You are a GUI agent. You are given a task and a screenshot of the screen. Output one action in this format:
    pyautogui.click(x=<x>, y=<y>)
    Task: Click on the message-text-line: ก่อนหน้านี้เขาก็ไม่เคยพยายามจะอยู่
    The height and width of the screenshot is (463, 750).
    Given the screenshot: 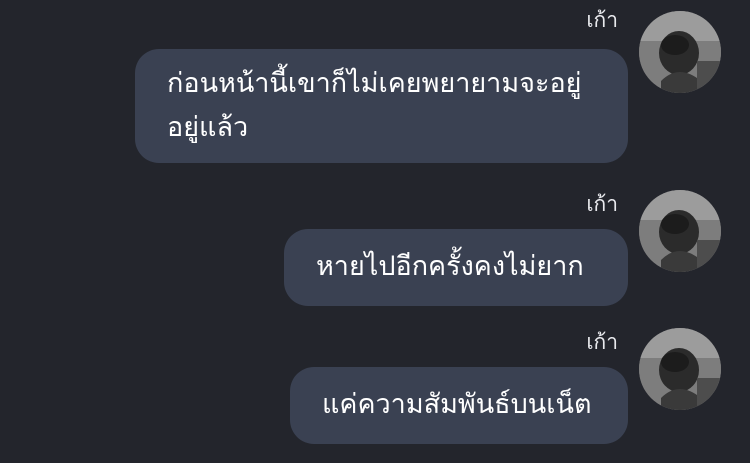 What is the action you would take?
    pyautogui.click(x=374, y=83)
    